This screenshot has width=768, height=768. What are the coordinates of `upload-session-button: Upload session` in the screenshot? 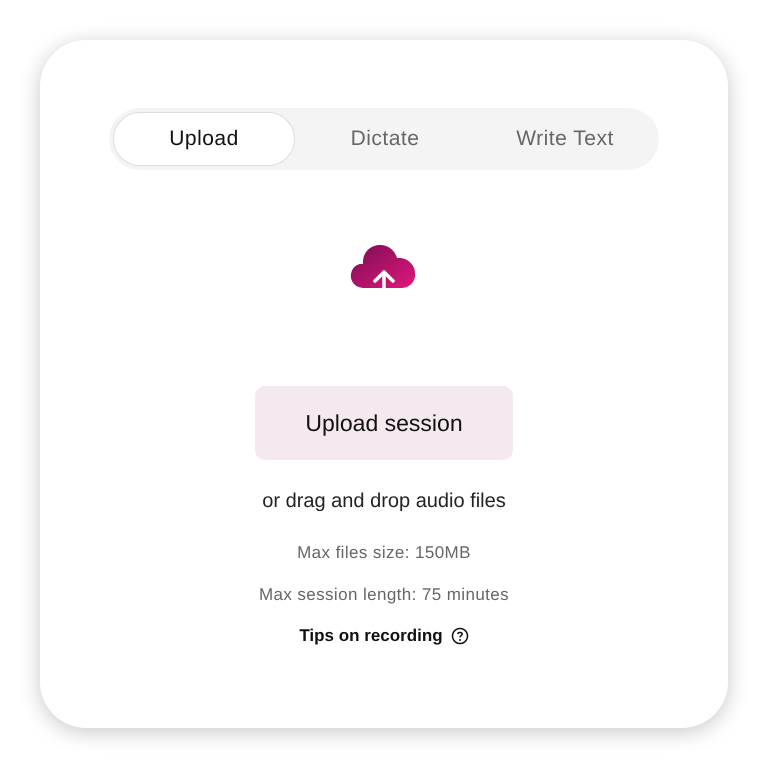 It's located at (384, 423).